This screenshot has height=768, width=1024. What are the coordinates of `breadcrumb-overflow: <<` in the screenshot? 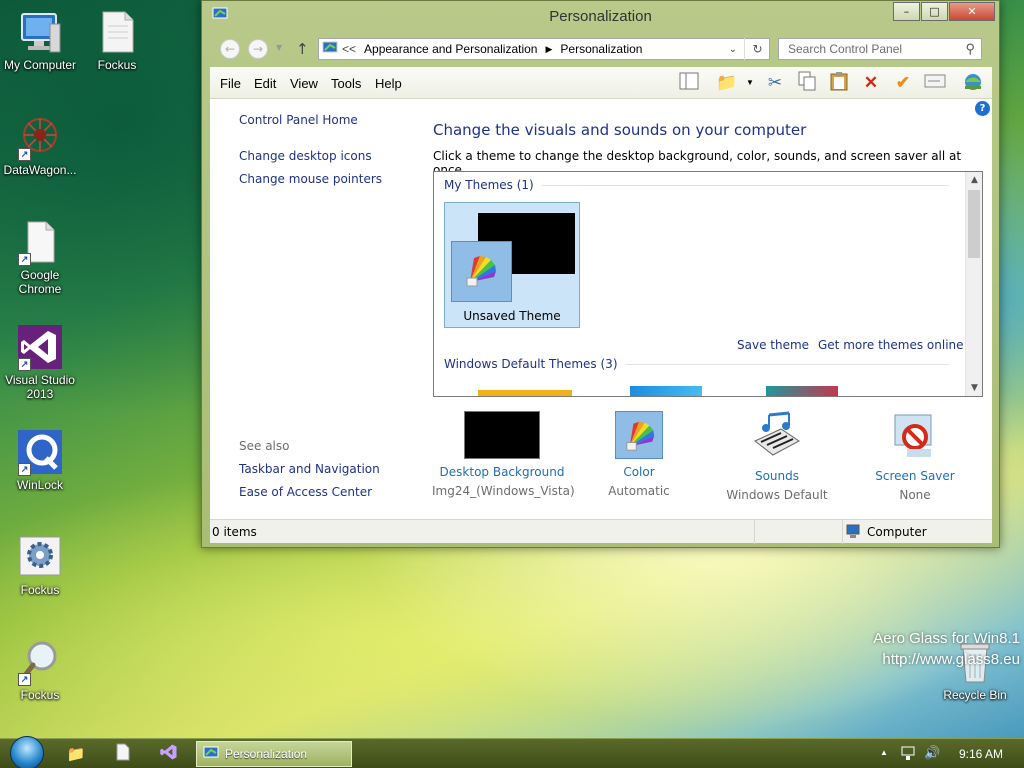 It's located at (349, 49).